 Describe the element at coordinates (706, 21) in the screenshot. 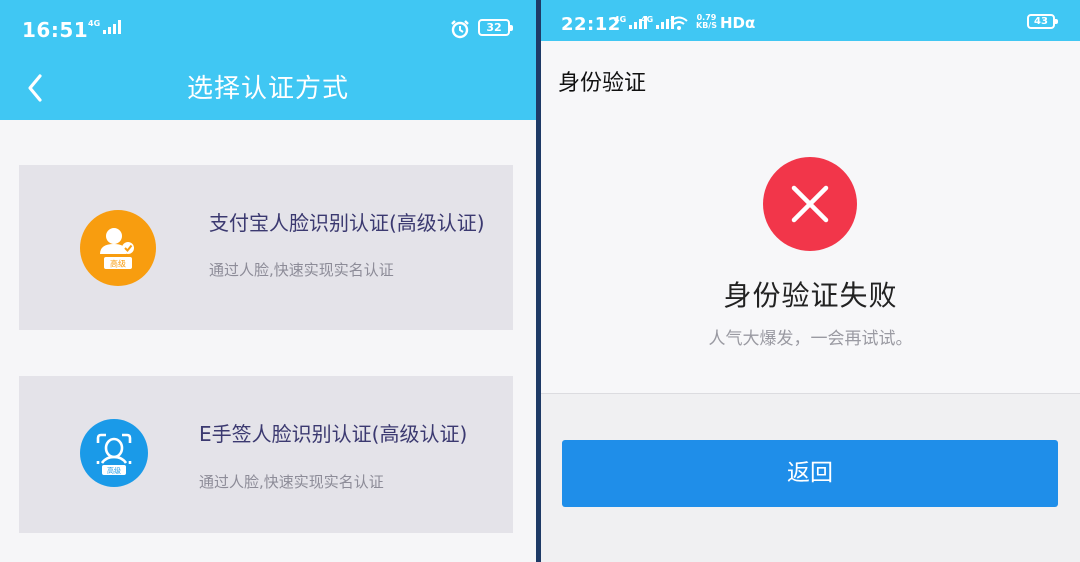

I see `network-rate: 0.79 KB/S` at that location.